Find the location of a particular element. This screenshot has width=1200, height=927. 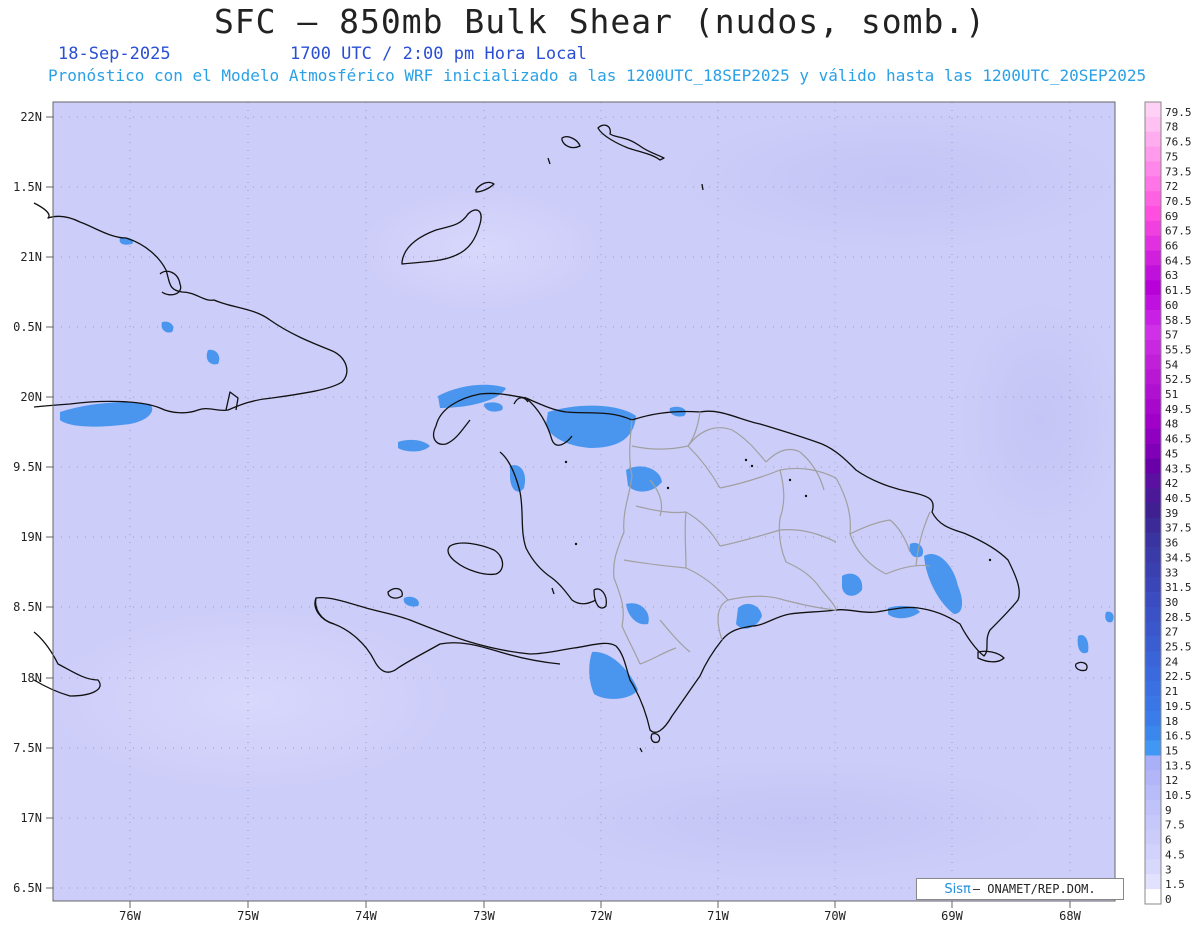

lat-label: 19N is located at coordinates (31, 537).